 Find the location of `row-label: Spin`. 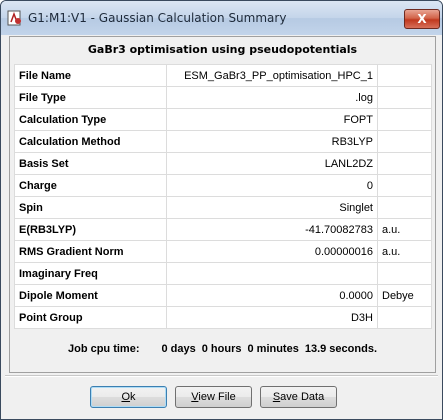

row-label: Spin is located at coordinates (90, 207).